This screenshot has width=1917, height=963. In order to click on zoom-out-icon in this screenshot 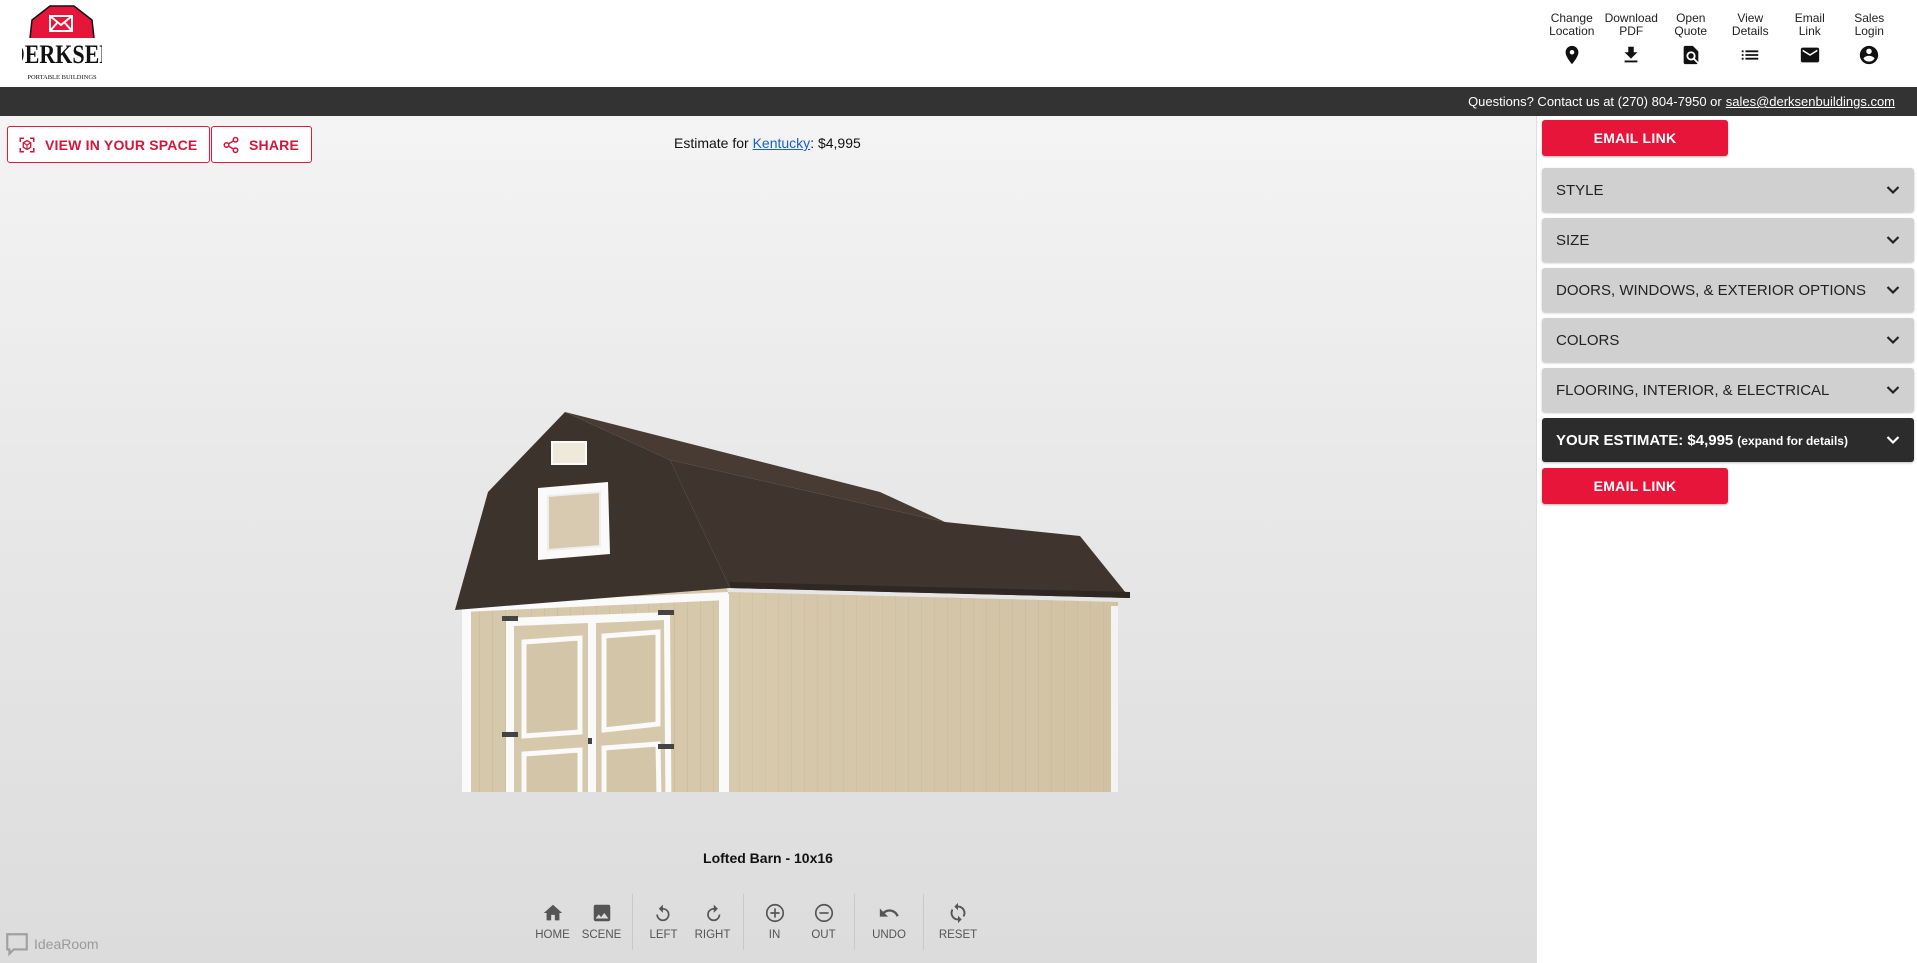, I will do `click(823, 913)`.